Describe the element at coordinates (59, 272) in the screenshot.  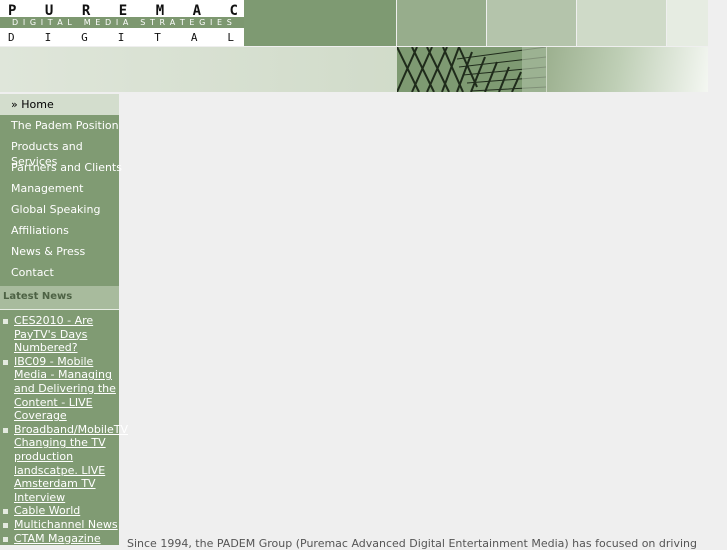
I see `nav-contact: Contact` at that location.